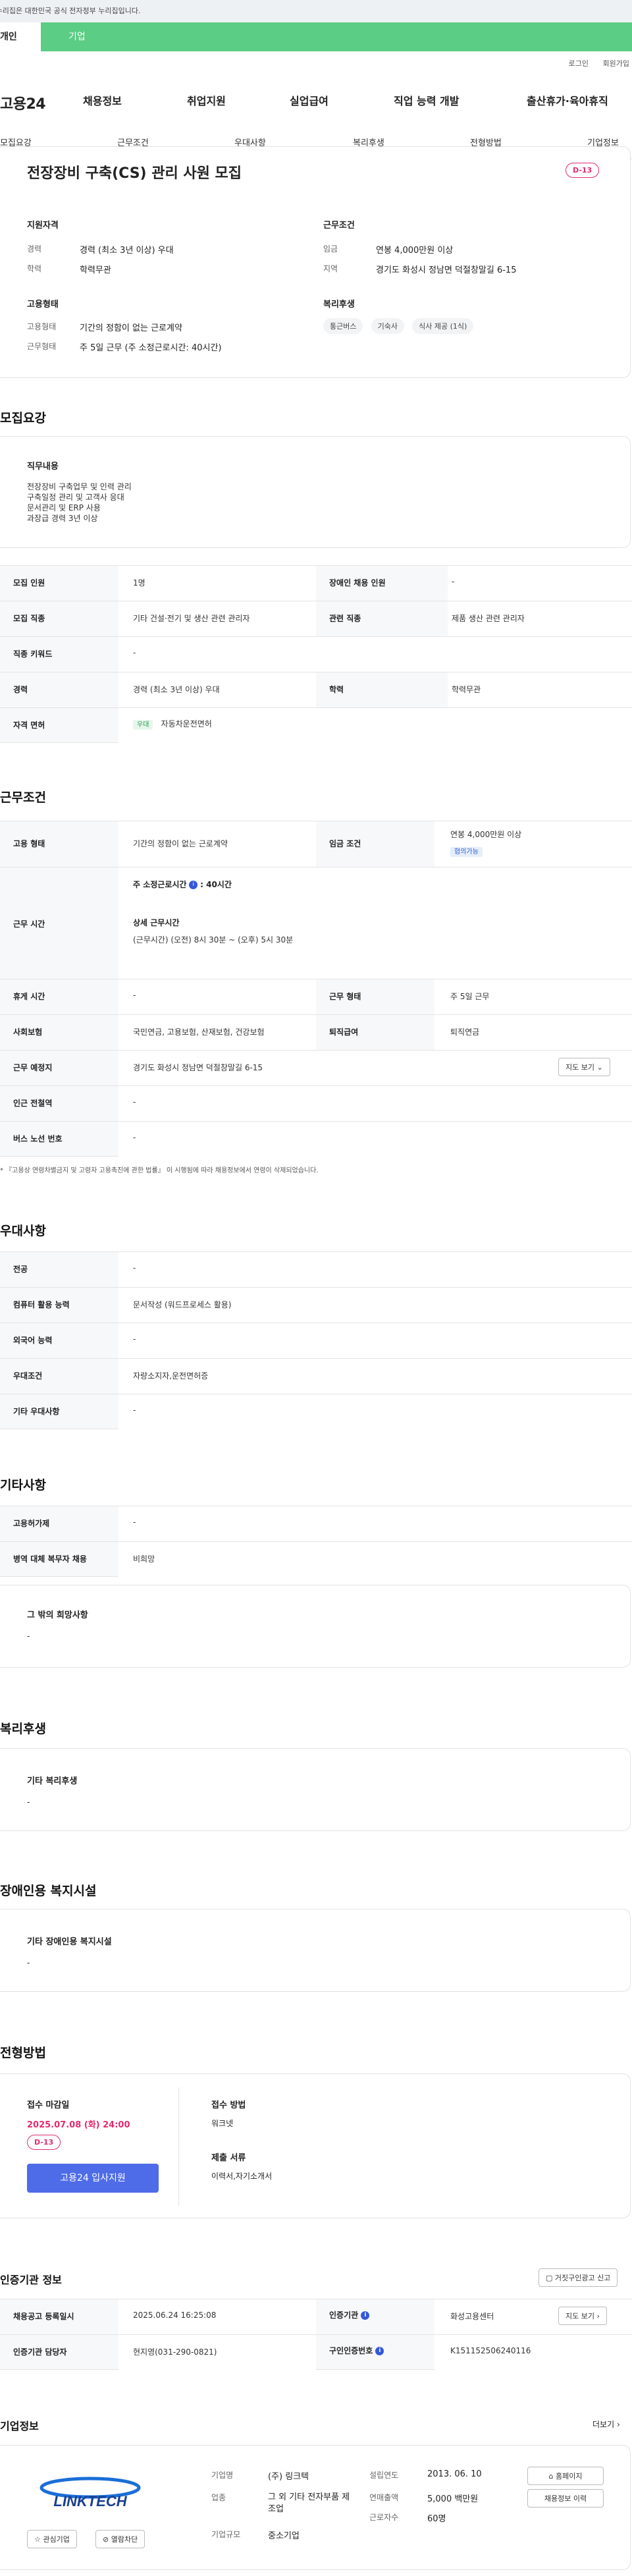 This screenshot has height=2576, width=632. What do you see at coordinates (567, 100) in the screenshot?
I see `gnb-item-leave: 출산휴가·육아휴직` at bounding box center [567, 100].